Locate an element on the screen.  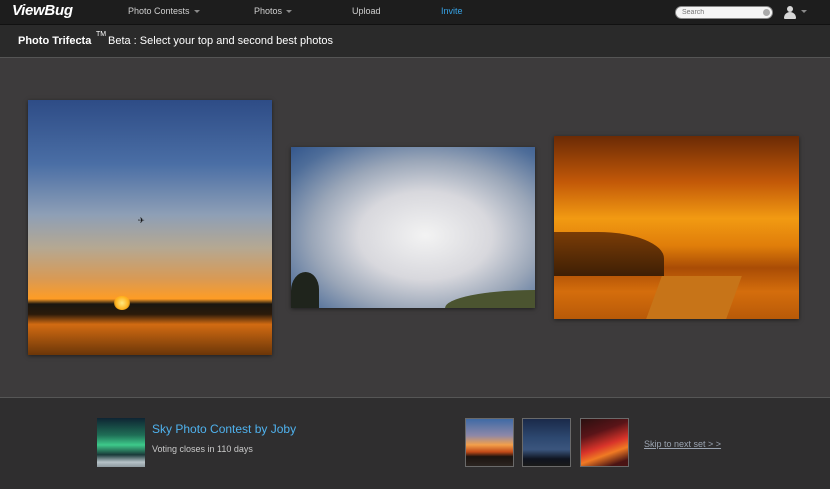
nav-photos: Photos is located at coordinates (273, 11).